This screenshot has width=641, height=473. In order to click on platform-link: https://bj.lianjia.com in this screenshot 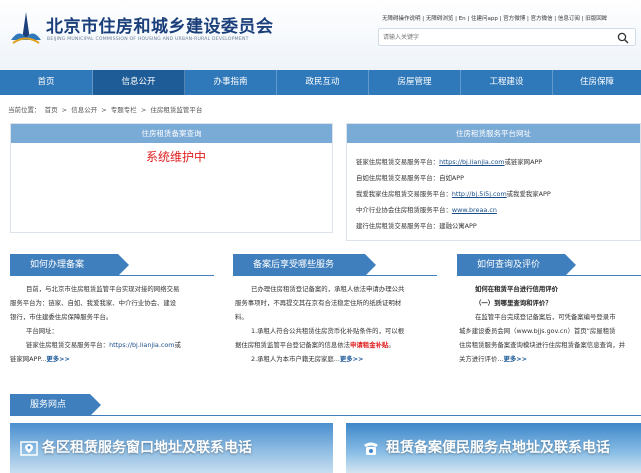, I will do `click(471, 162)`.